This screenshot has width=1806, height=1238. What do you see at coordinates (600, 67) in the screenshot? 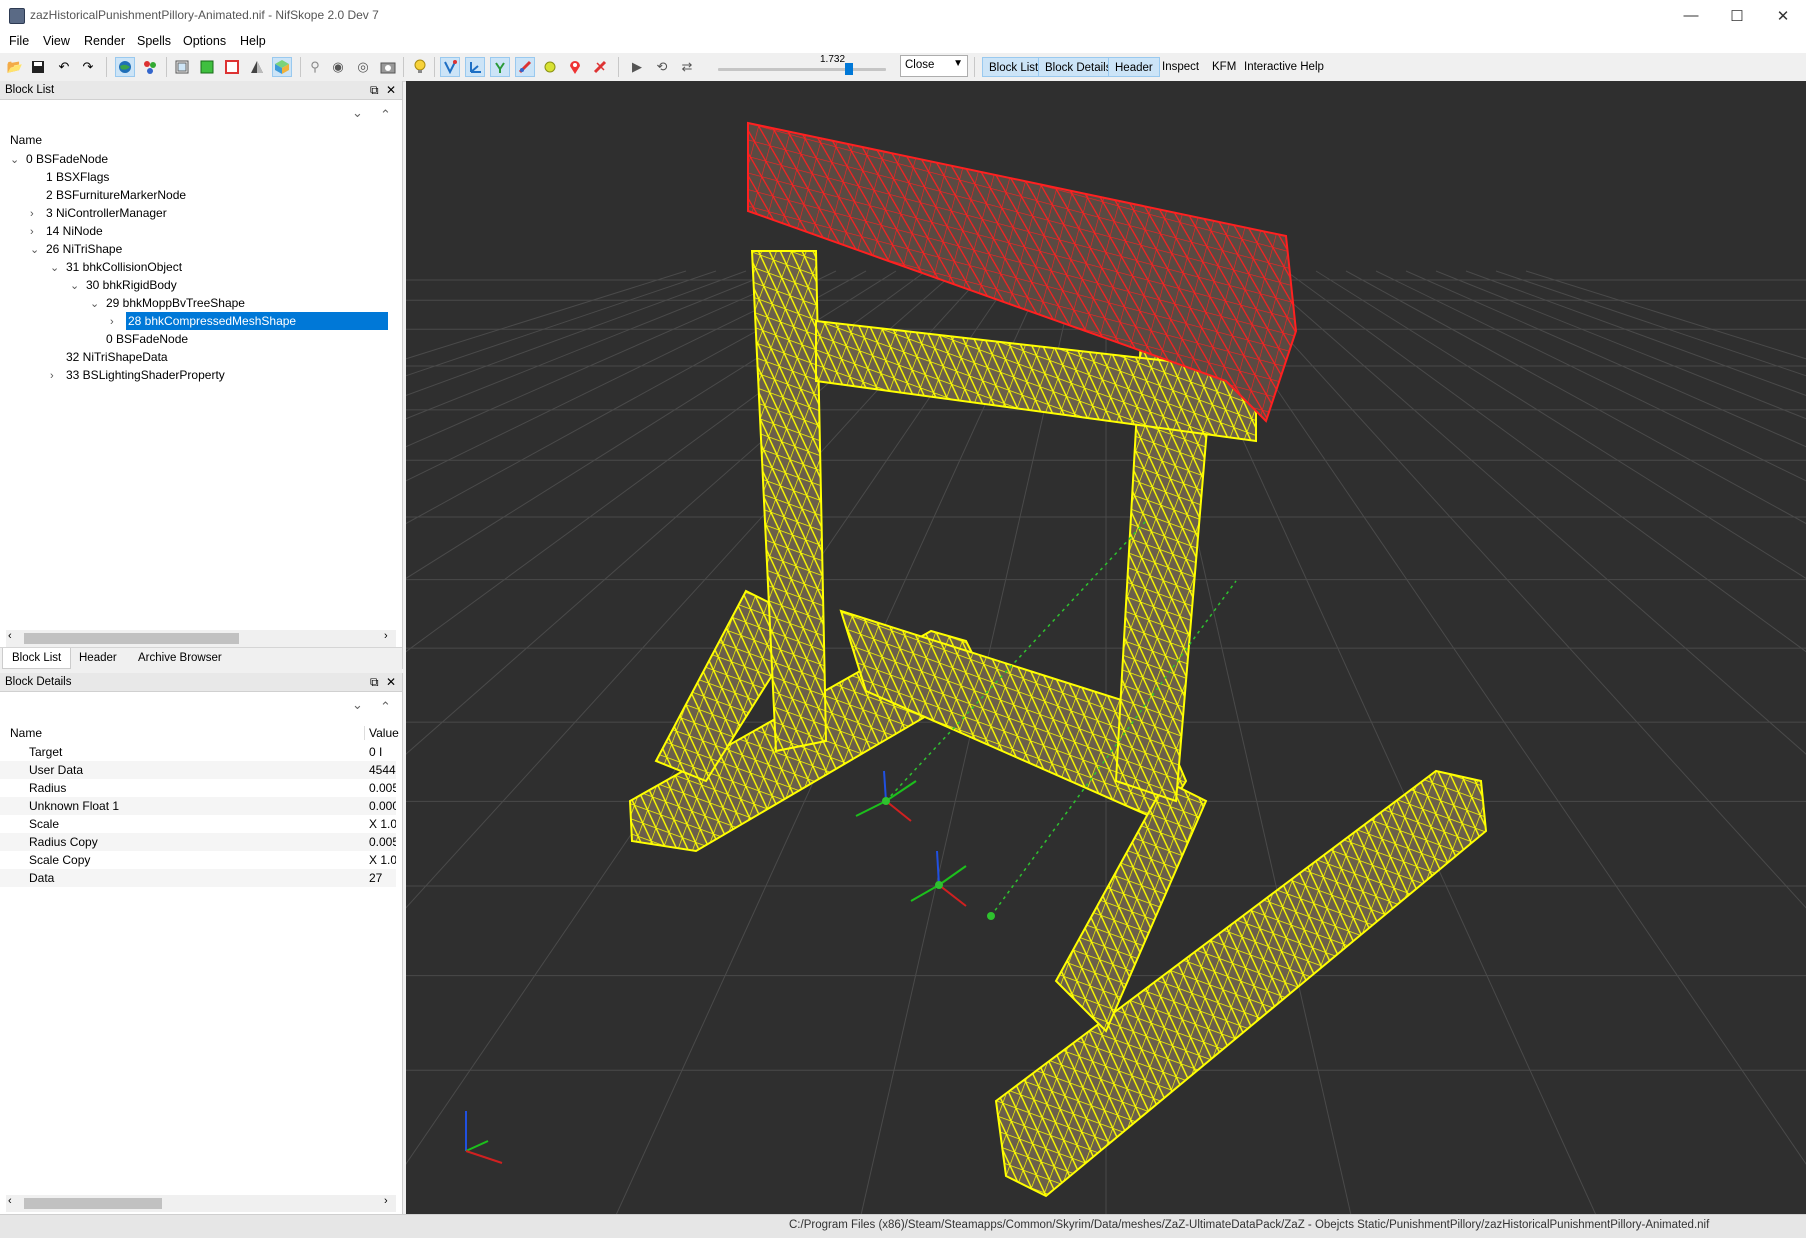
I see `constraint-icon` at bounding box center [600, 67].